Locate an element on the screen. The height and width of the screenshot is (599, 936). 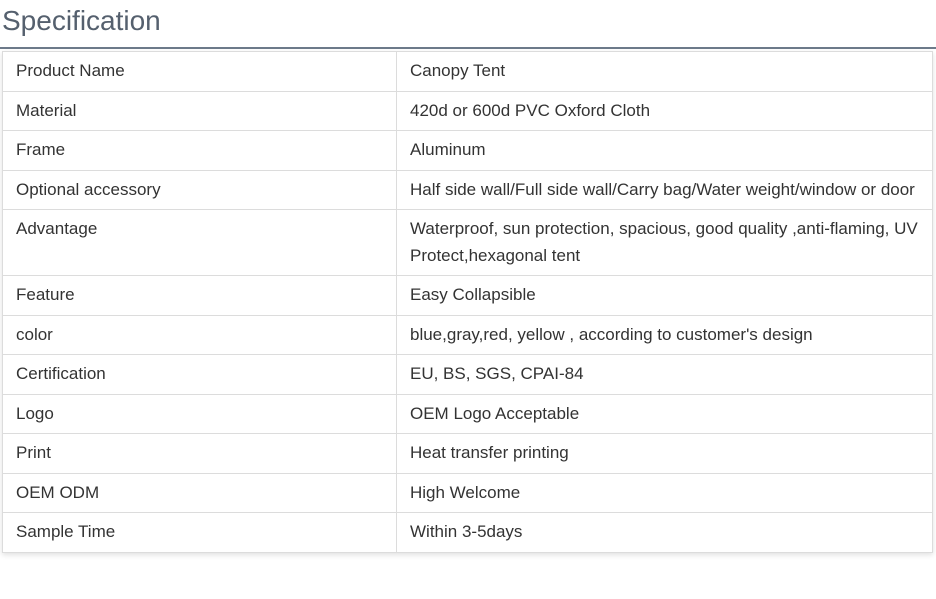
table-row: Sample Time Within 3-5days is located at coordinates (467, 532).